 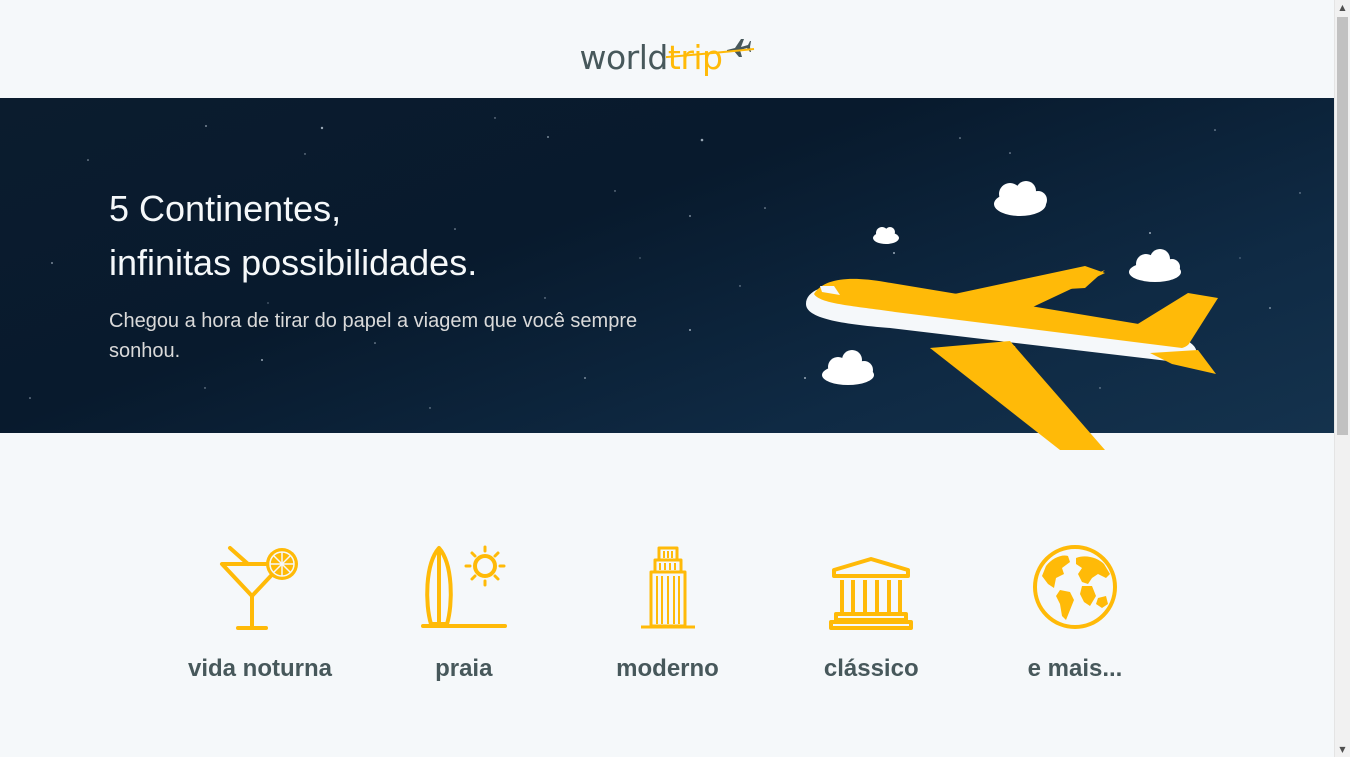 I want to click on vertical-scrollbar: ▲ ▼, so click(x=1342, y=378).